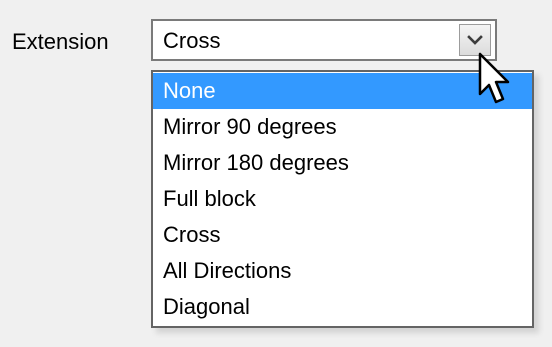 This screenshot has height=347, width=552. I want to click on option-mirror-180-degrees: Mirror 180 degrees, so click(342, 163).